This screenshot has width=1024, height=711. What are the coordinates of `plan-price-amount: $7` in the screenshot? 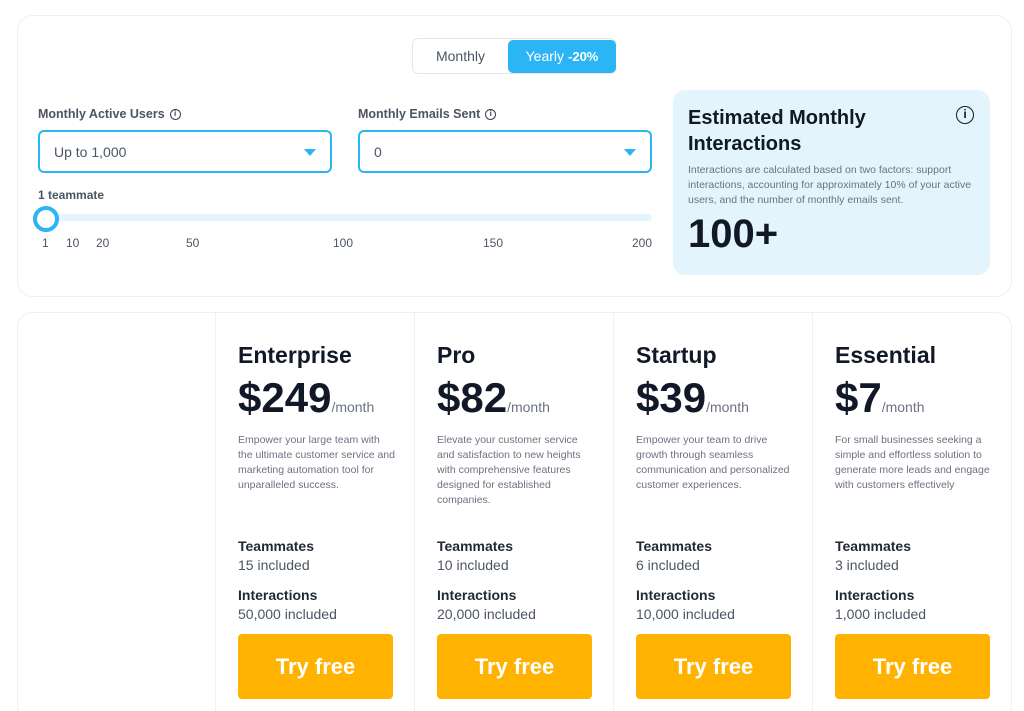 It's located at (858, 397).